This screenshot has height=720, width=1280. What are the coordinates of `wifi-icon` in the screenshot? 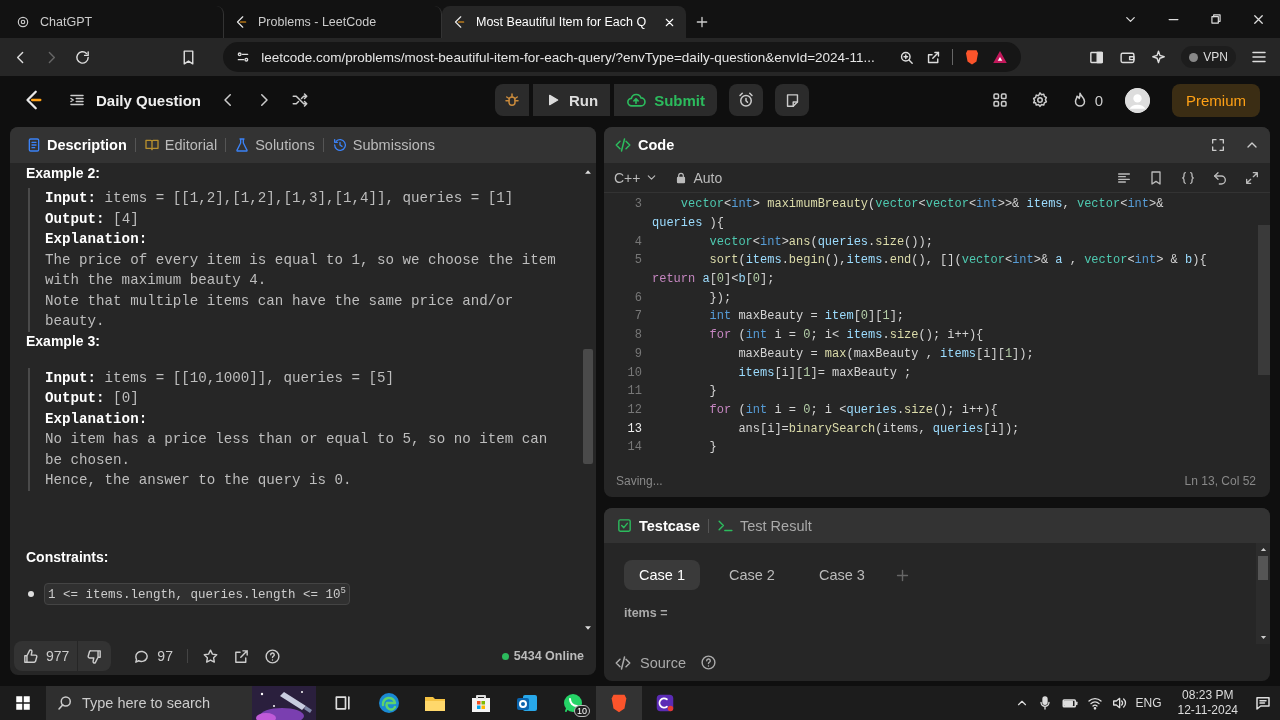 It's located at (1095, 703).